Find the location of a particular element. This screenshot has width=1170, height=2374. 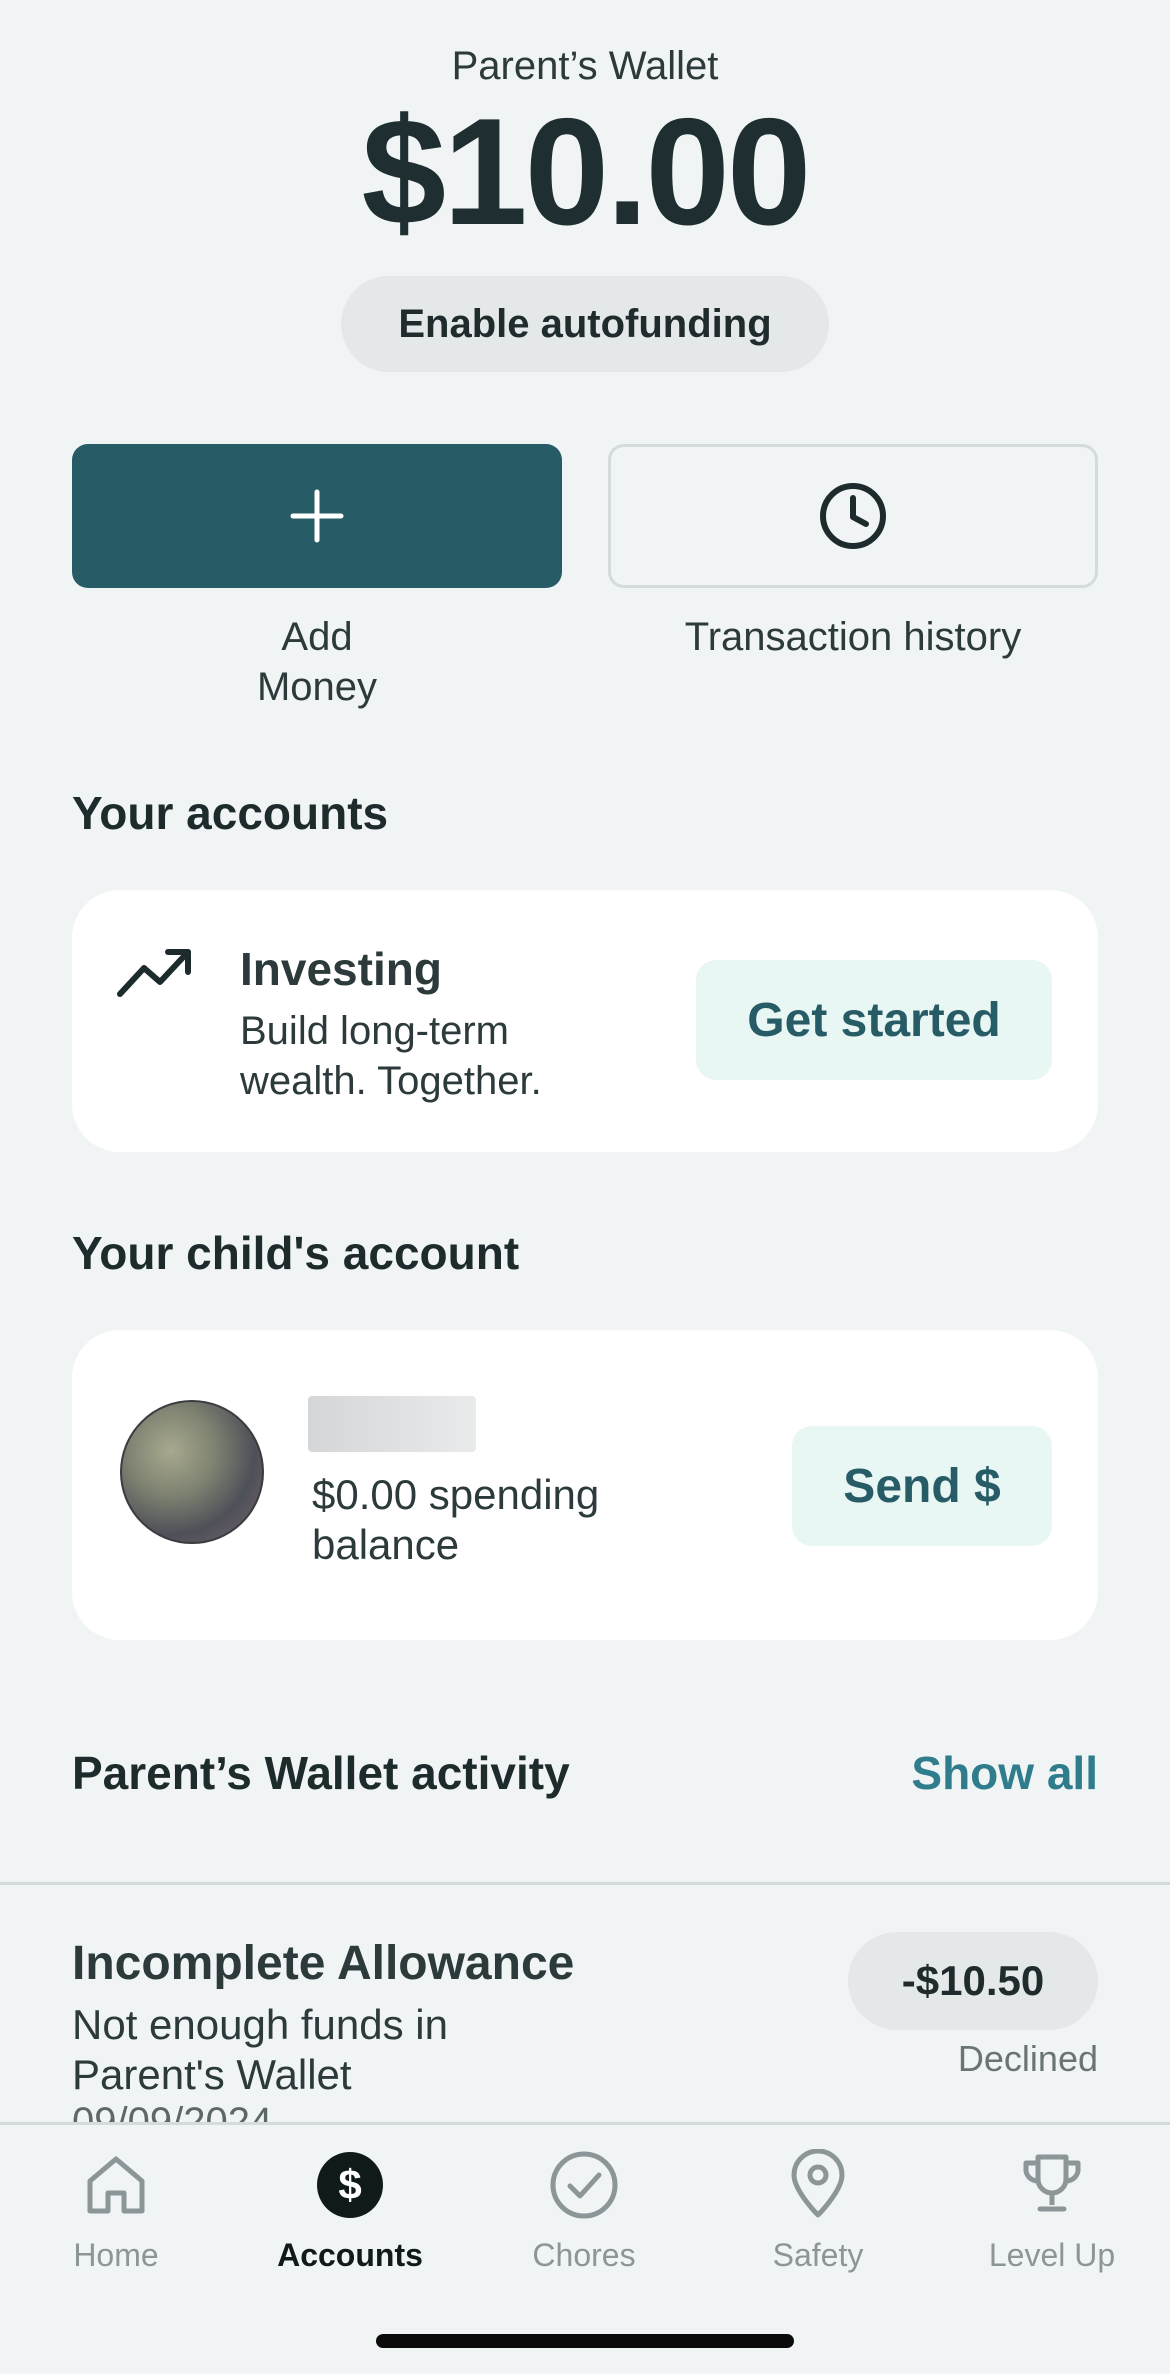

tab-accounts-label: Accounts is located at coordinates (350, 2255).